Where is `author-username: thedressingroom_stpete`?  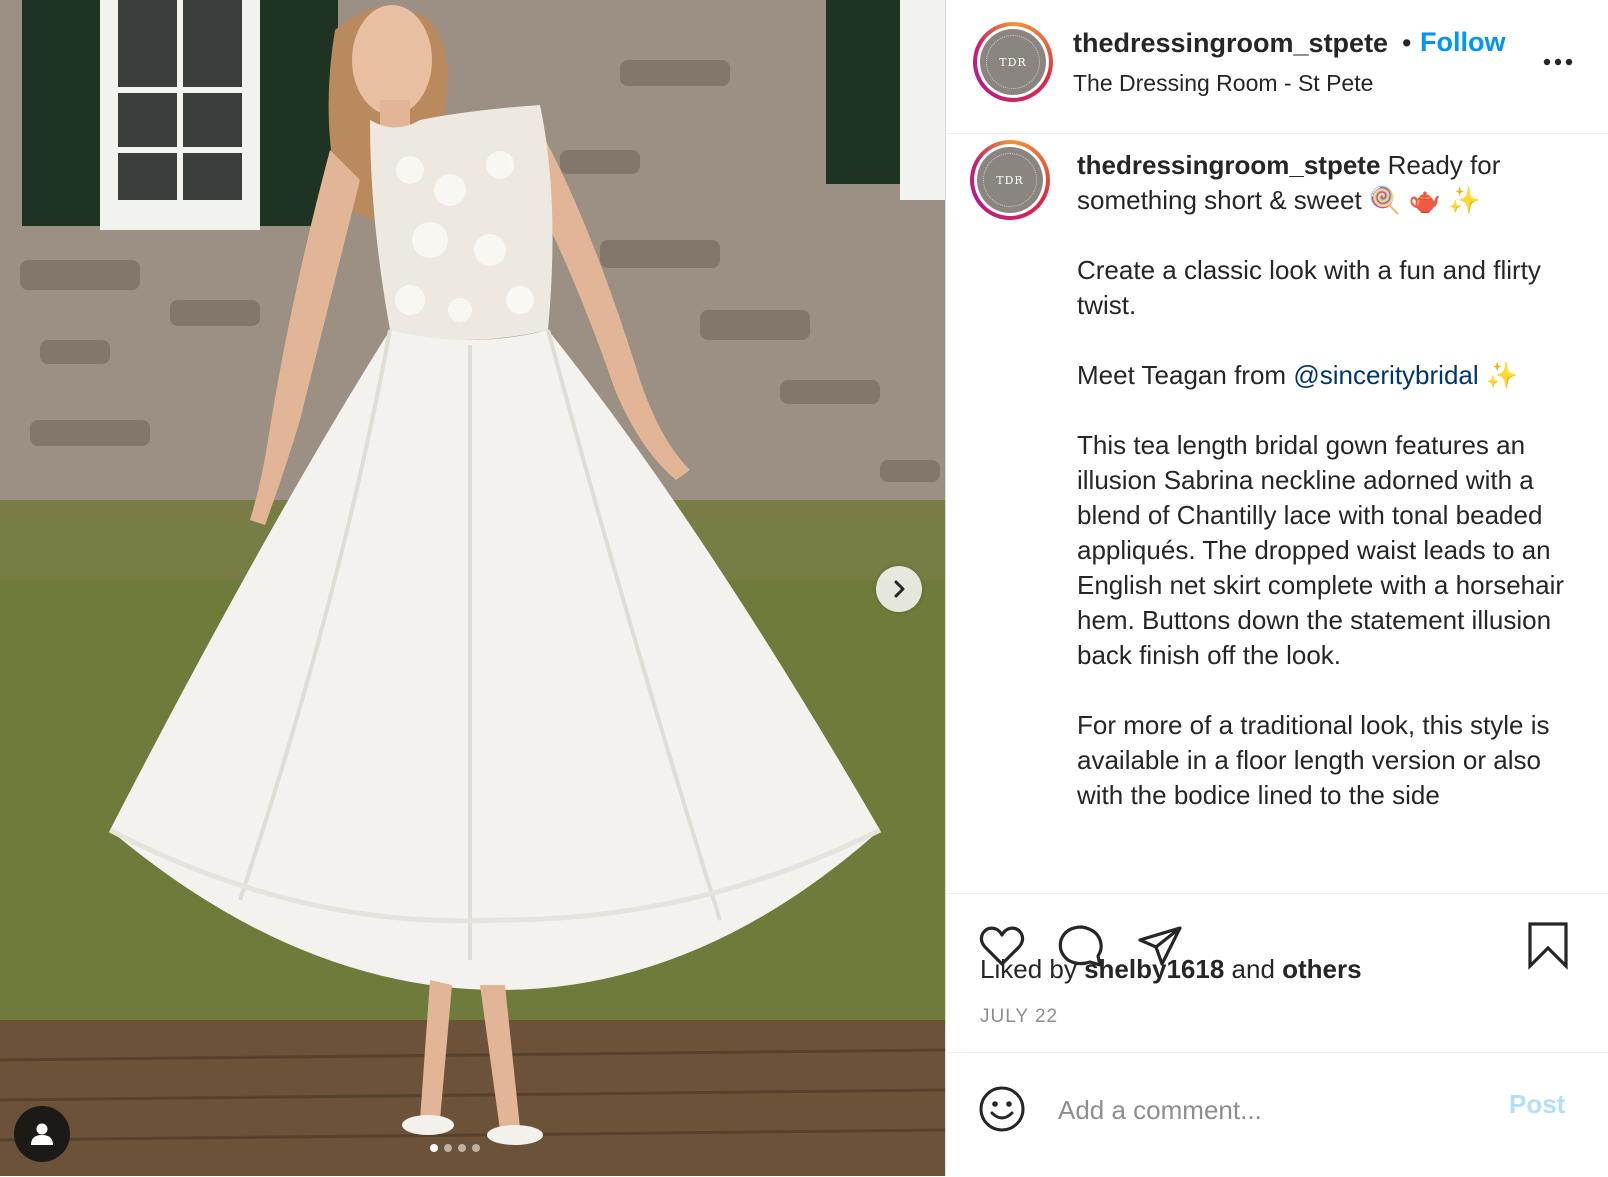 author-username: thedressingroom_stpete is located at coordinates (1230, 43).